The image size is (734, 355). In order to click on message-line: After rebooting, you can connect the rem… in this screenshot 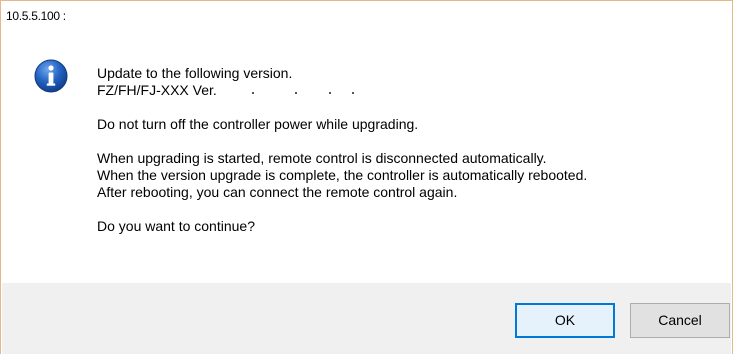, I will do `click(277, 192)`.